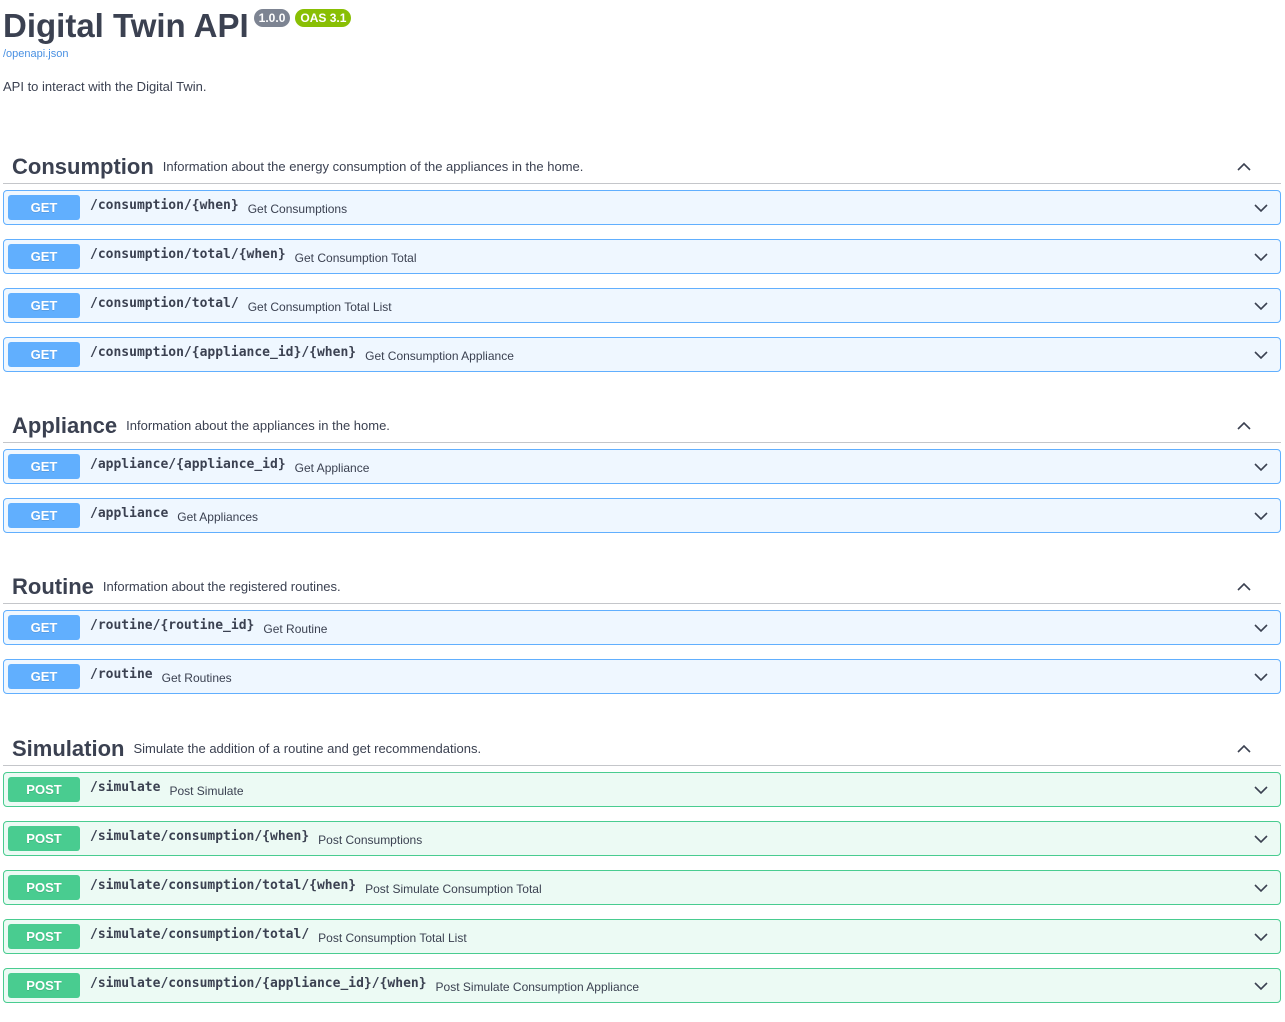  Describe the element at coordinates (126, 25) in the screenshot. I see `page-title: Digital Twin API` at that location.